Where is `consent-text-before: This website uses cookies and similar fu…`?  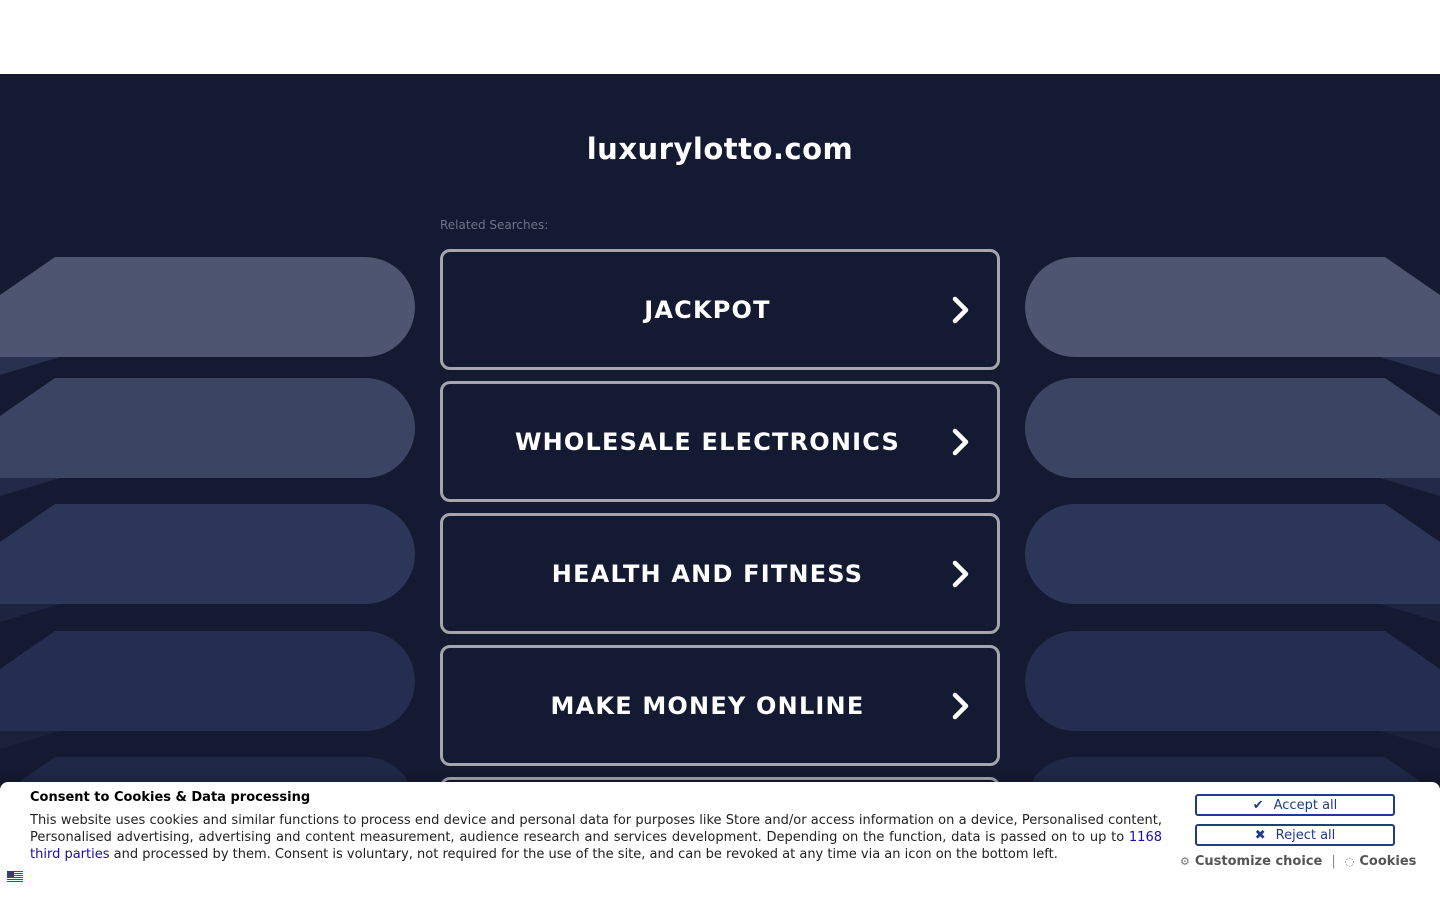
consent-text-before: This website uses cookies and similar fu… is located at coordinates (596, 829).